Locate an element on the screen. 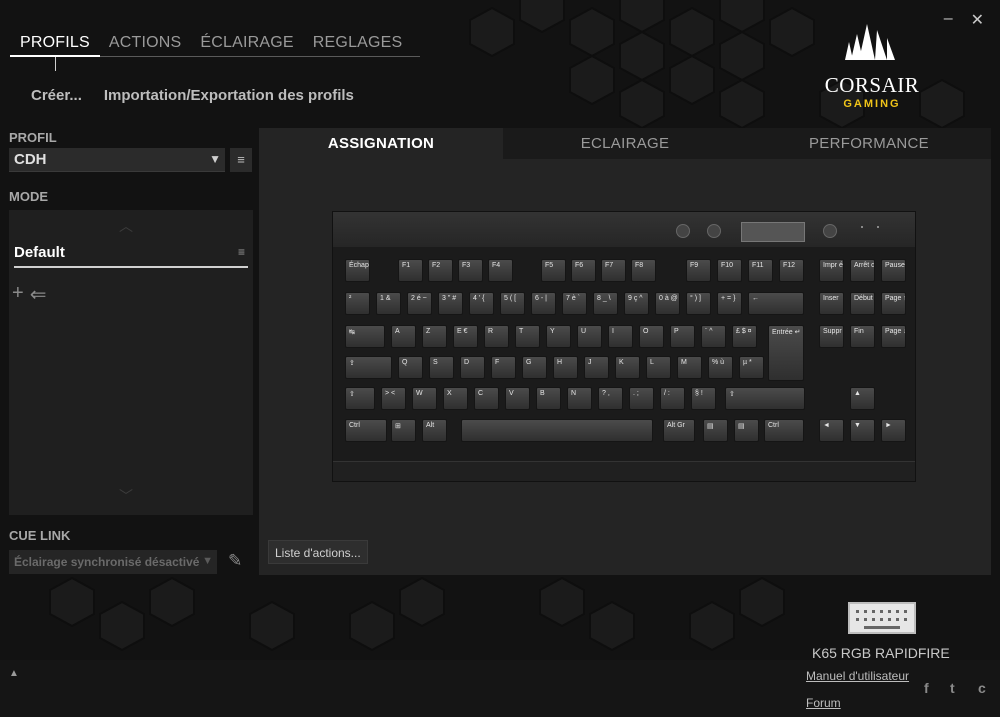  keyboard-key: X is located at coordinates (455, 398).